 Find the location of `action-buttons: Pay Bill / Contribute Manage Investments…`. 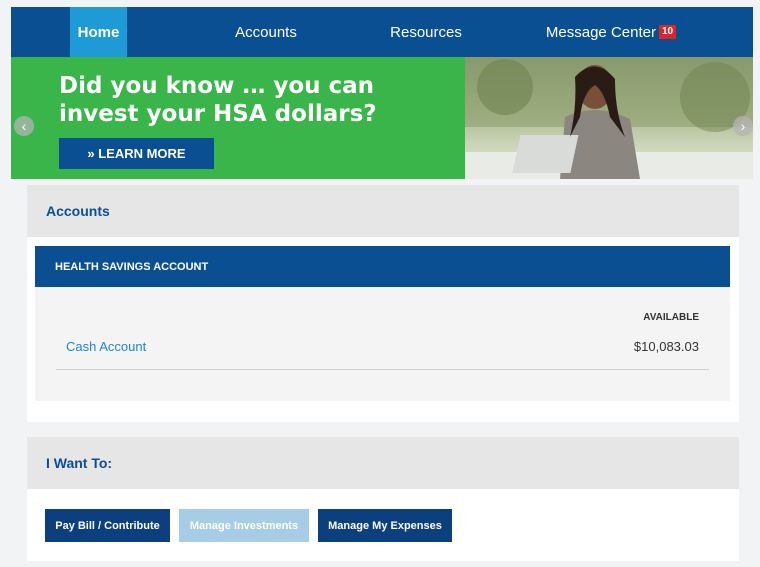

action-buttons: Pay Bill / Contribute Manage Investments… is located at coordinates (253, 525).